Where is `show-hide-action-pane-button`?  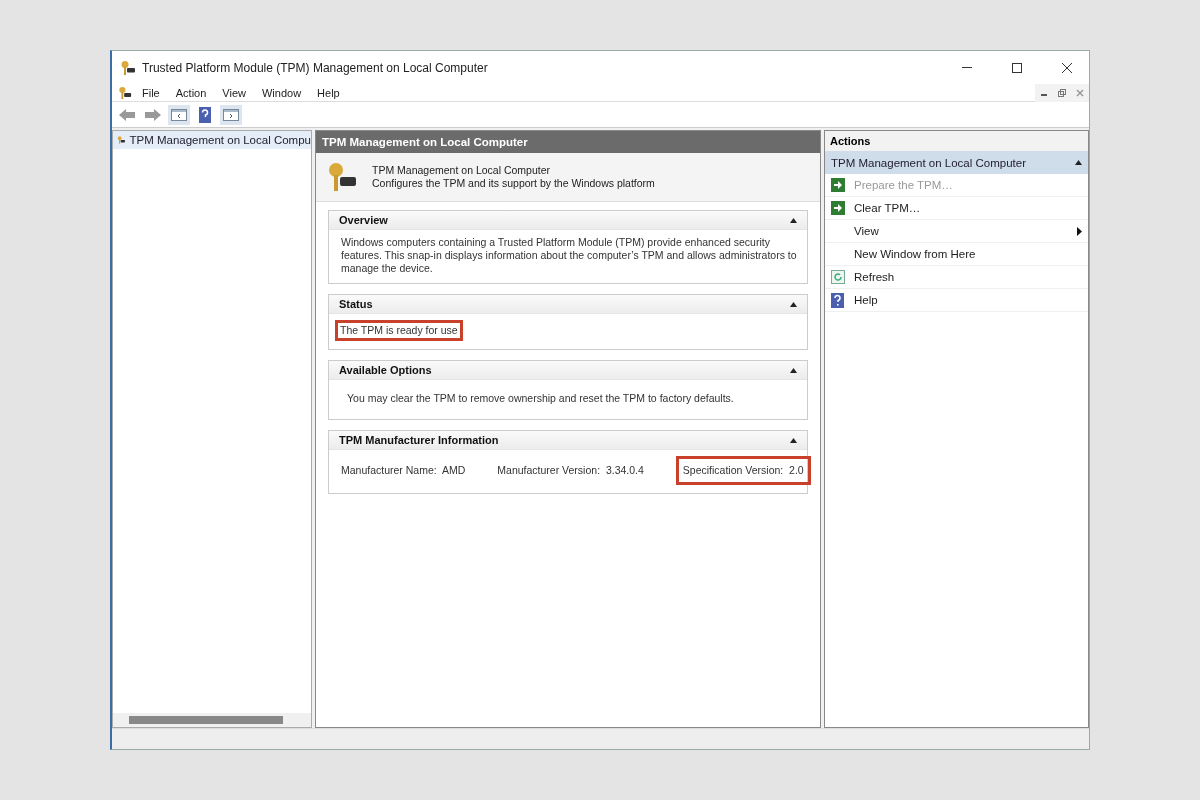
show-hide-action-pane-button is located at coordinates (231, 114).